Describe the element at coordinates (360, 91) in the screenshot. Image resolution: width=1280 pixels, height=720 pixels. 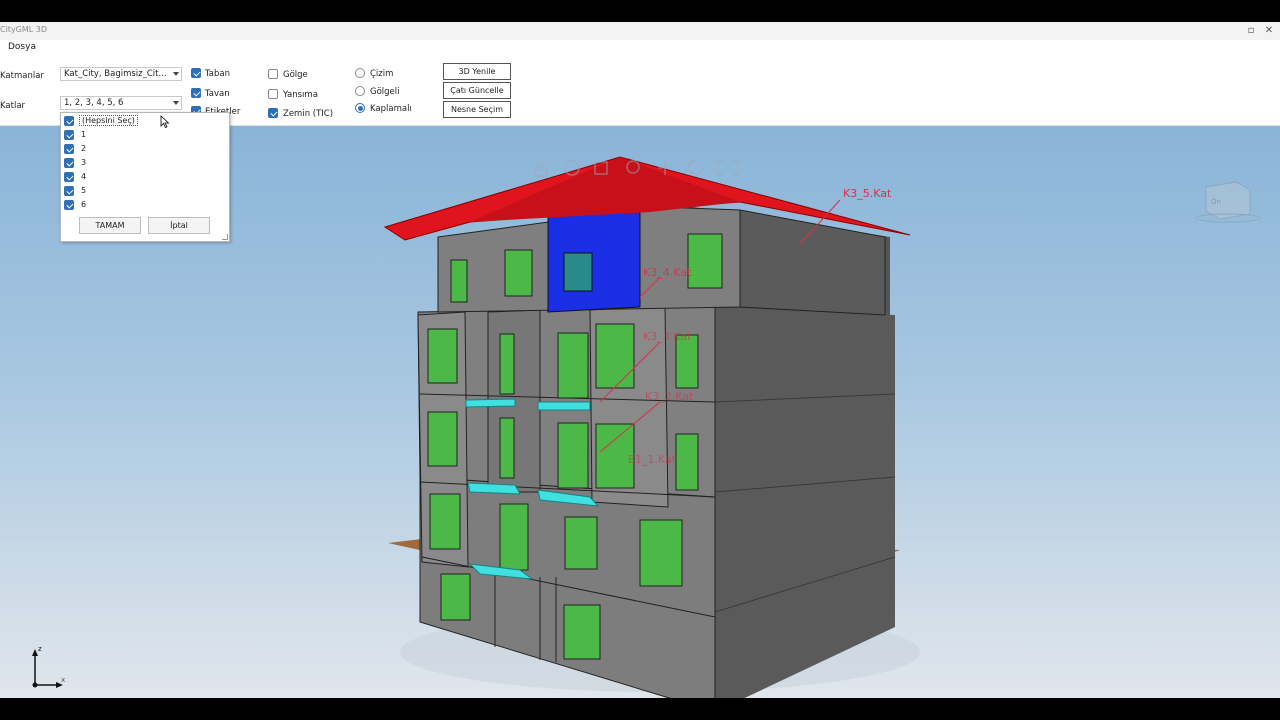
I see `golgeli-radio` at that location.